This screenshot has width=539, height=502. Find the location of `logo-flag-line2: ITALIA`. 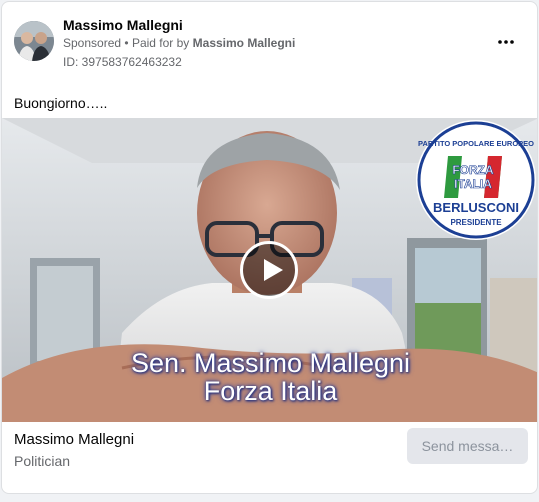

logo-flag-line2: ITALIA is located at coordinates (473, 184).